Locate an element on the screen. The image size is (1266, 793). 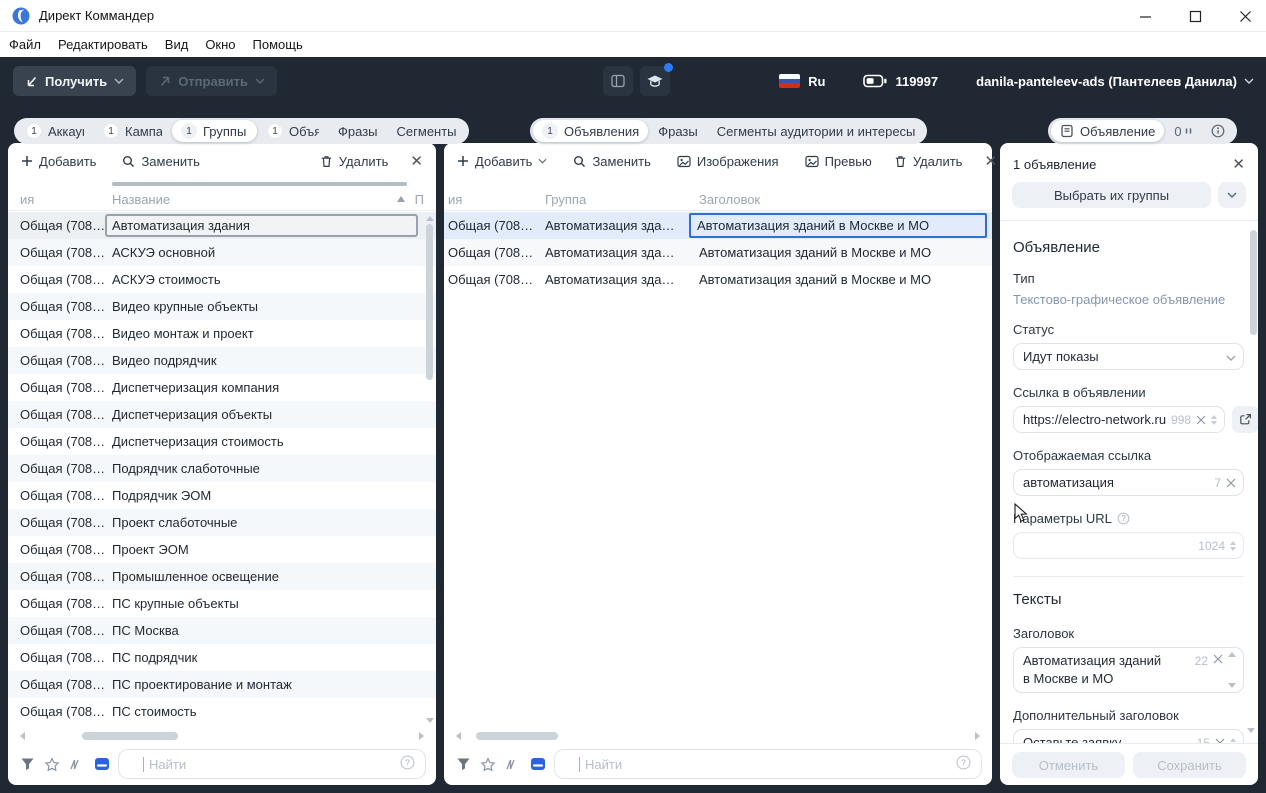
link-input: https://electro-network.ru 998 is located at coordinates (1119, 419).